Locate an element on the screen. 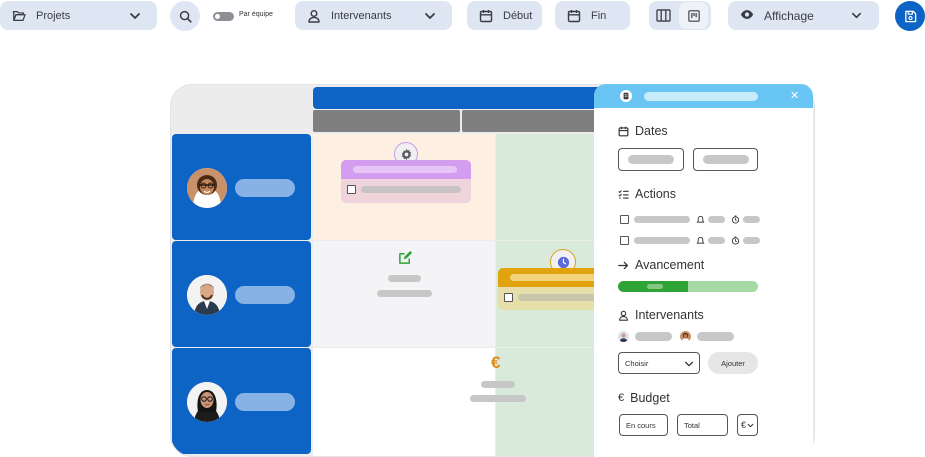  stakeholders-dropdown: Intervenants is located at coordinates (373, 15).